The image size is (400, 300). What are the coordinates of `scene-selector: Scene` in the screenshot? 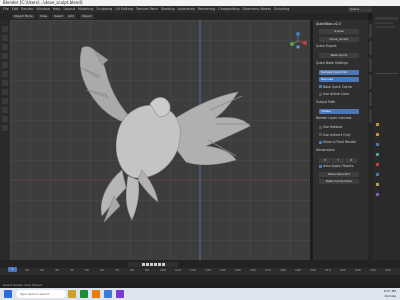 It's located at (360, 9).